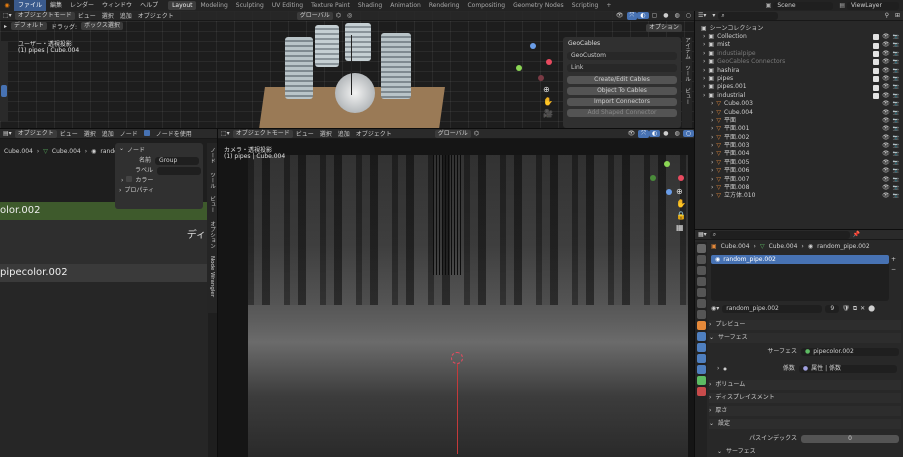  Describe the element at coordinates (225, 133) in the screenshot. I see `camera-editor-type-icon: ⬚▾` at that location.